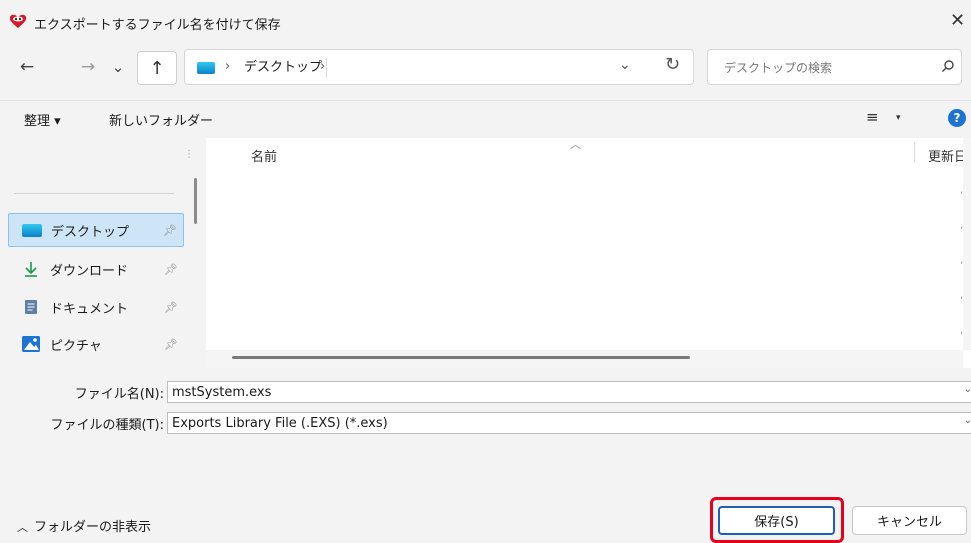 This screenshot has width=971, height=543. Describe the element at coordinates (118, 67) in the screenshot. I see `recent-locations-button: ⌄` at that location.